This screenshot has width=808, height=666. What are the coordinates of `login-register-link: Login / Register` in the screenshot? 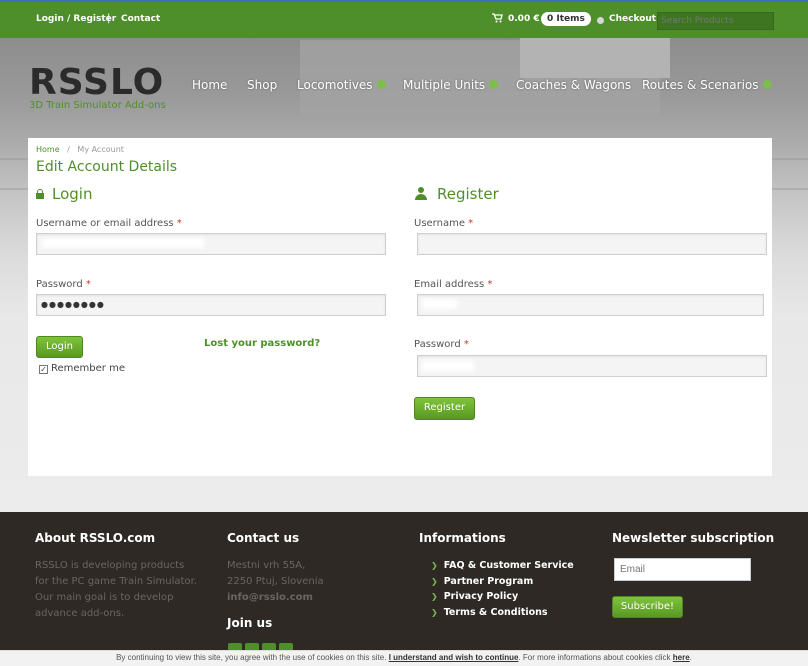 It's located at (76, 19).